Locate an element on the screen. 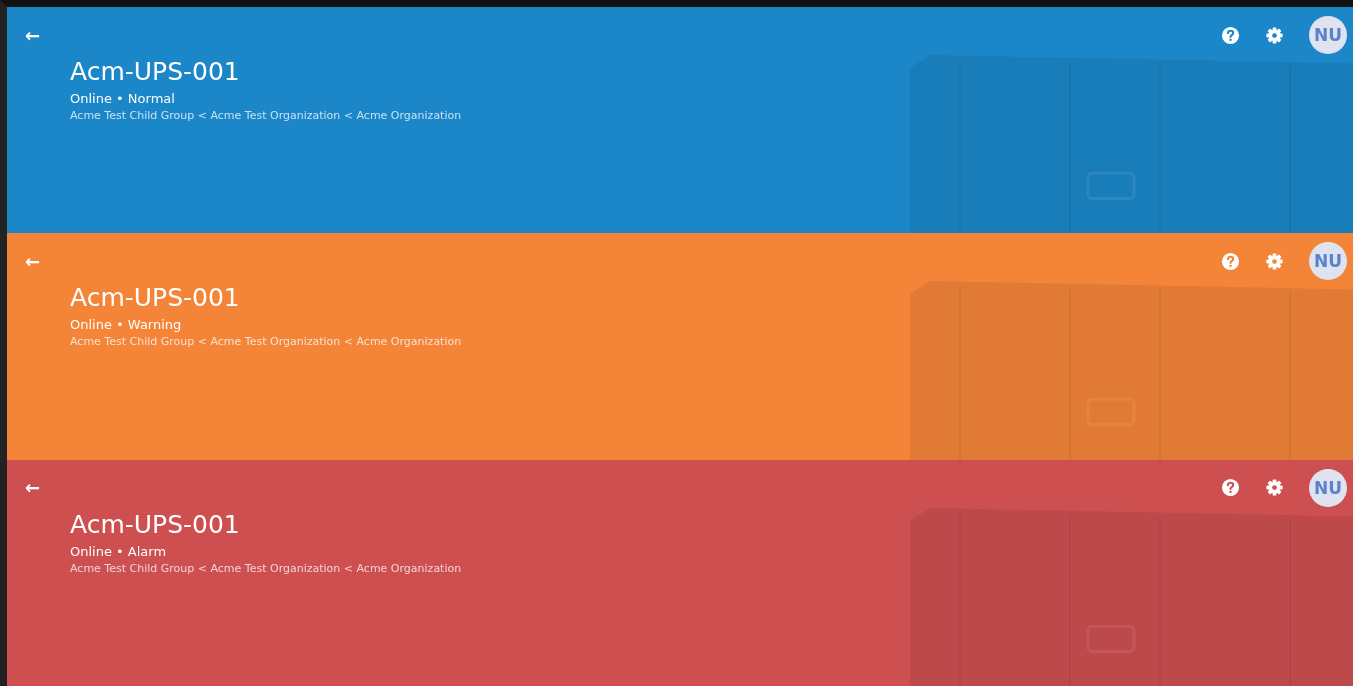 This screenshot has width=1353, height=686. device-status: Online • Warning is located at coordinates (126, 325).